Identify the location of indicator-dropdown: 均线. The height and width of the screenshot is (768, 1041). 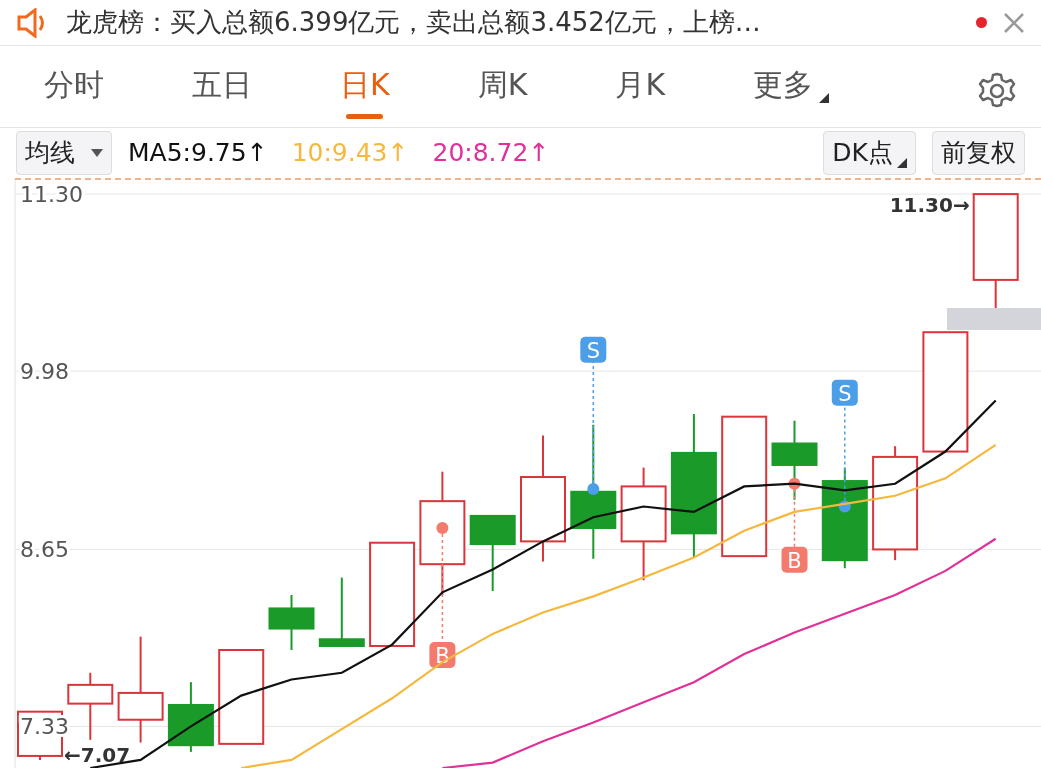
(64, 153).